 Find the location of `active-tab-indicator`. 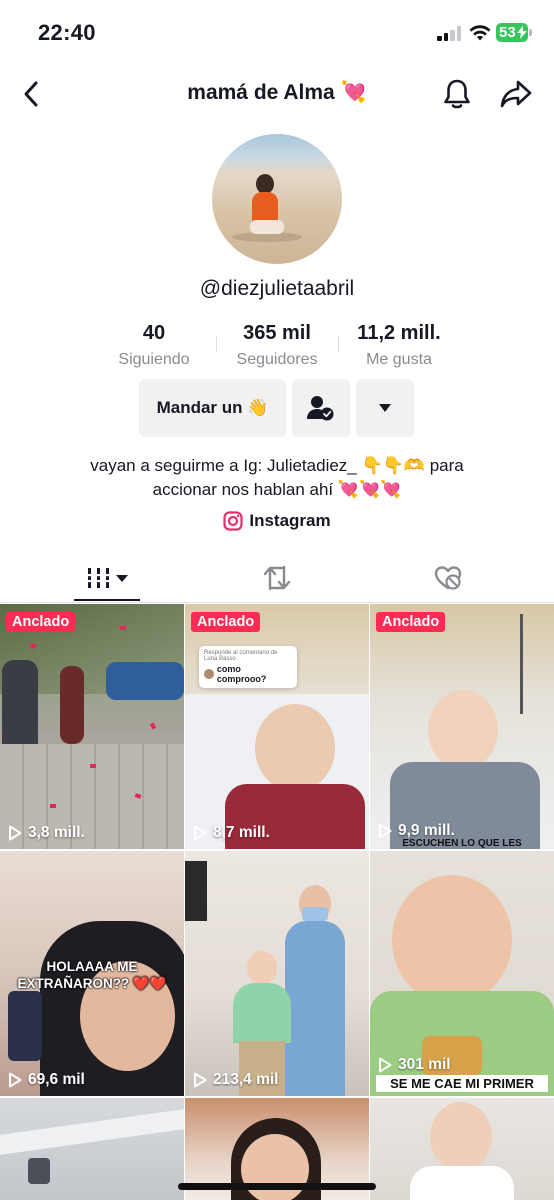

active-tab-indicator is located at coordinates (107, 600).